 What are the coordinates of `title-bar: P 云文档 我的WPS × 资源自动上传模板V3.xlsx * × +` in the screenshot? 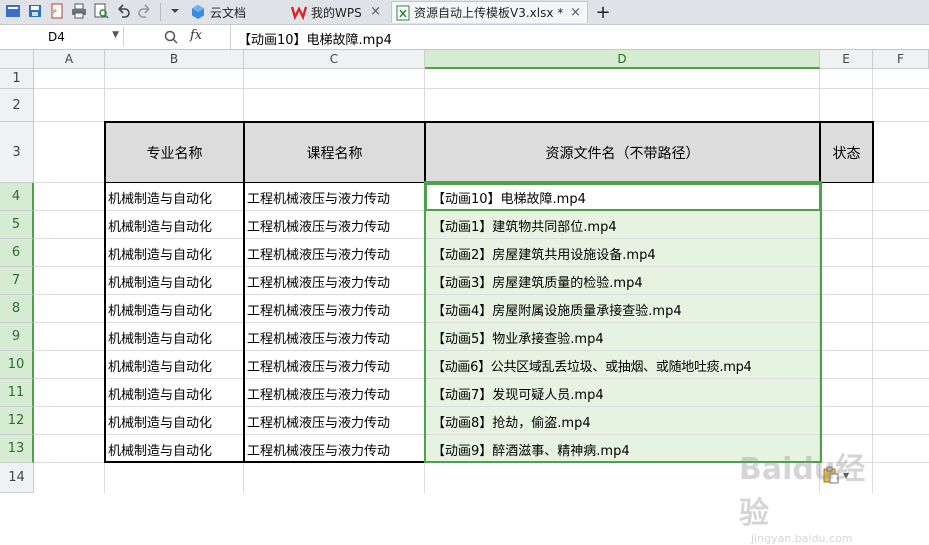 It's located at (464, 12).